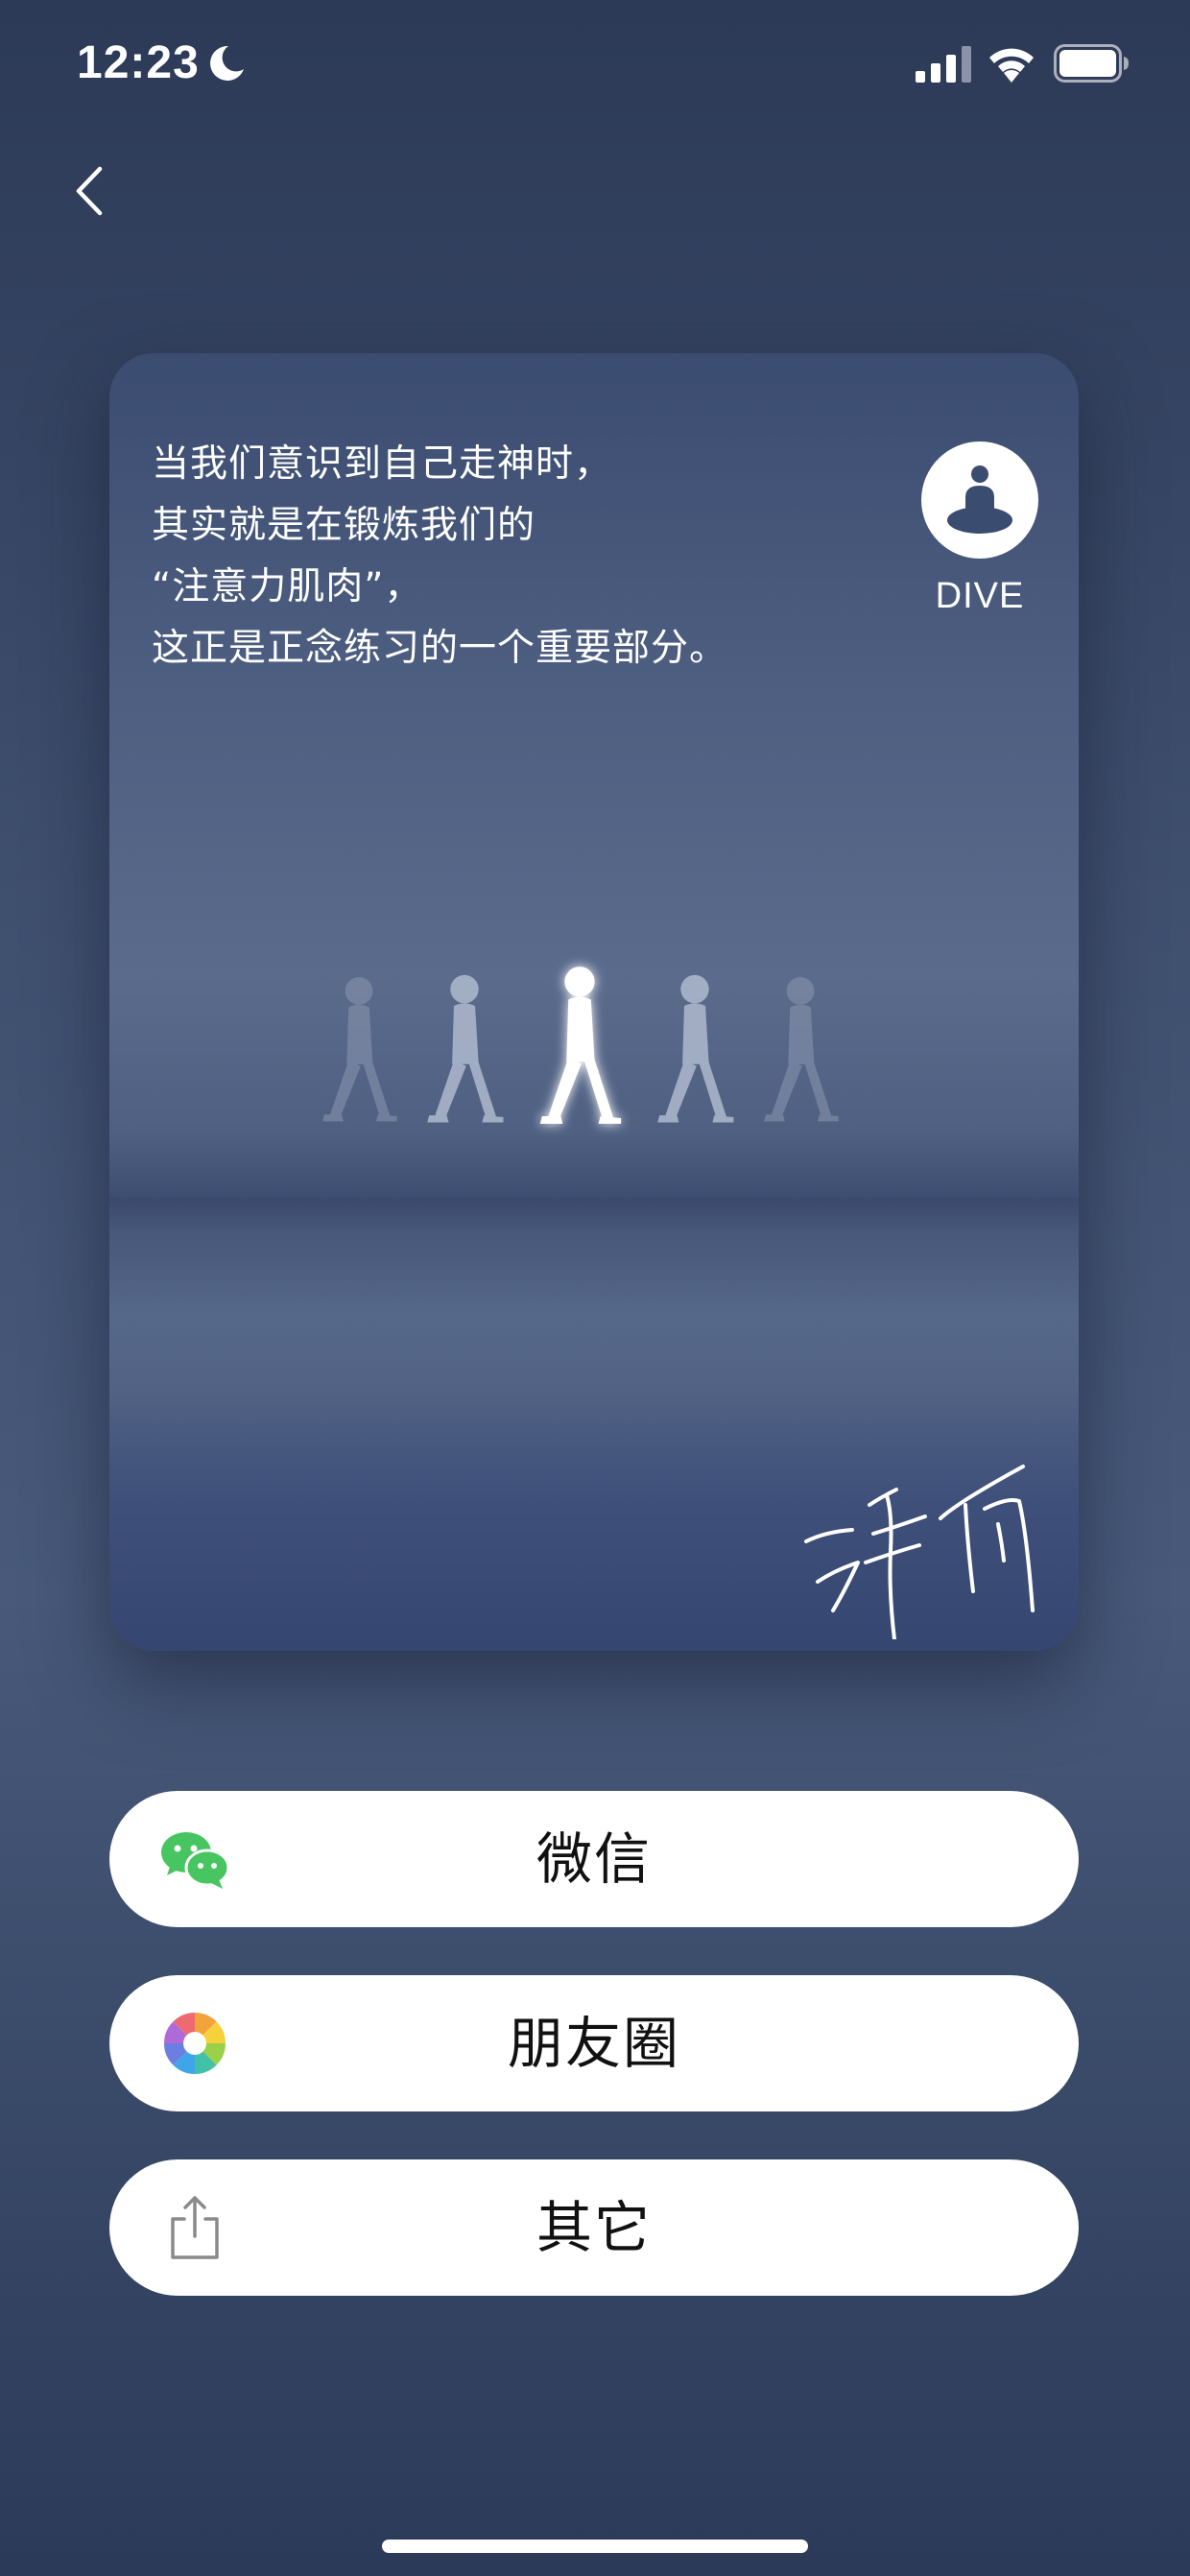  What do you see at coordinates (138, 62) in the screenshot?
I see `status-time: 12:23` at bounding box center [138, 62].